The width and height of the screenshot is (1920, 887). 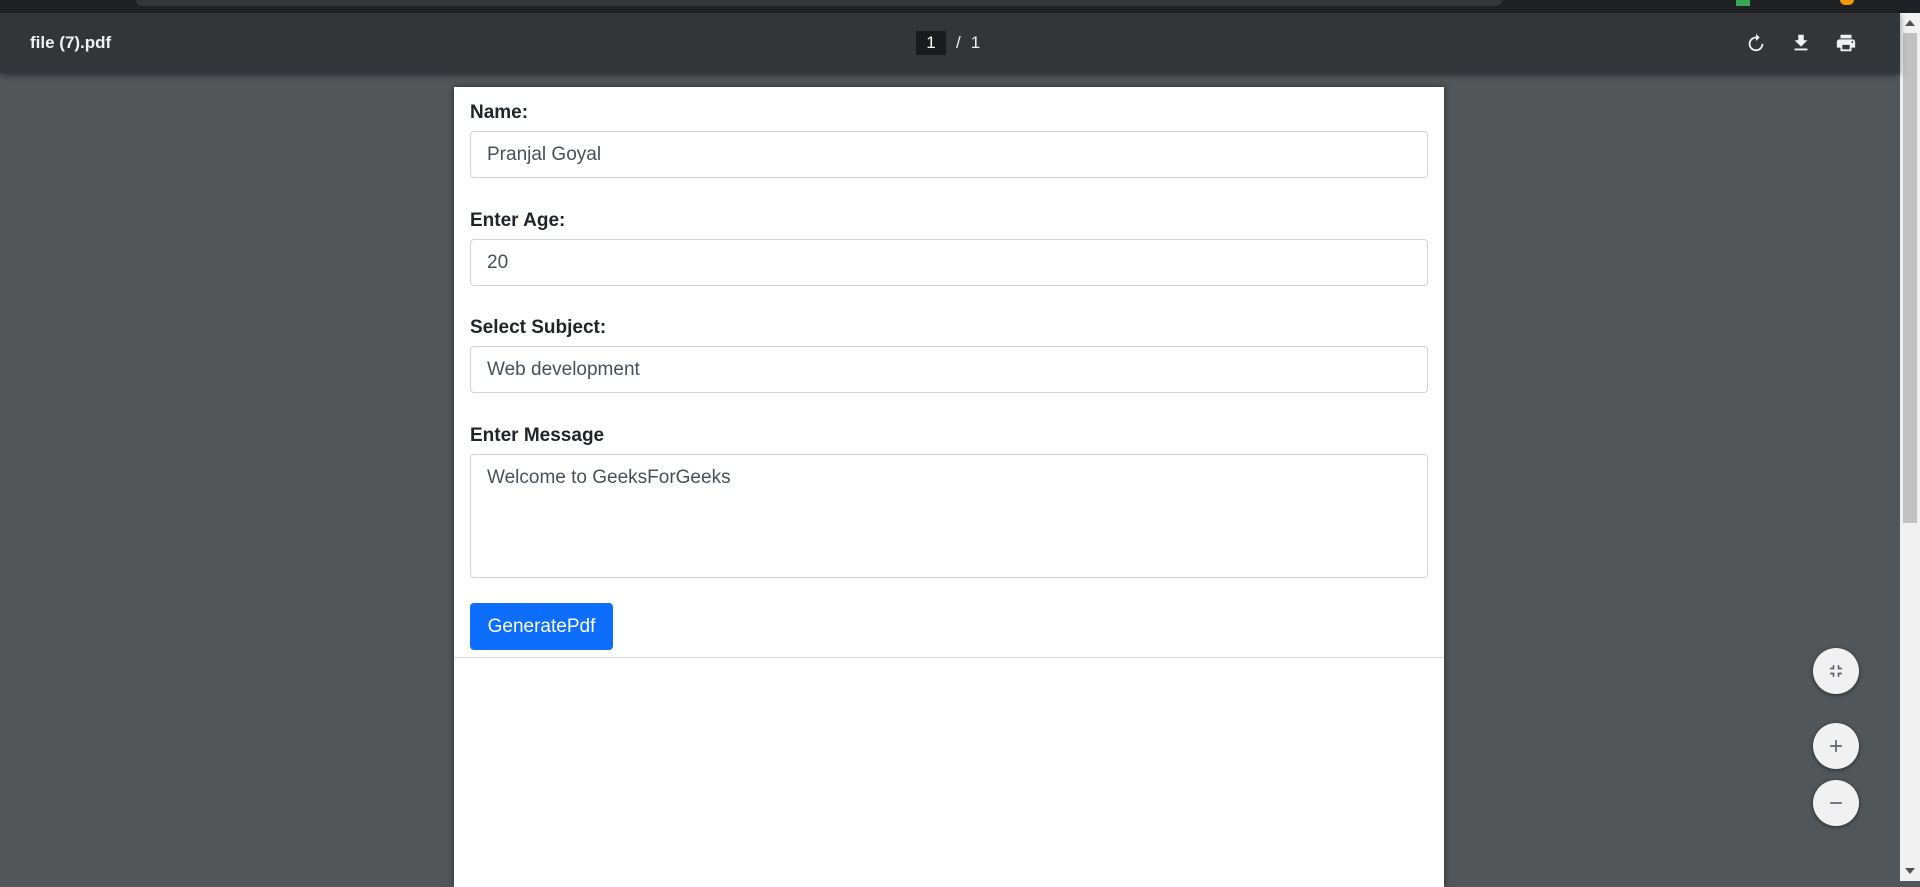 I want to click on message-field-group: Enter Message Welcome to GeeksForGeeks, so click(x=949, y=501).